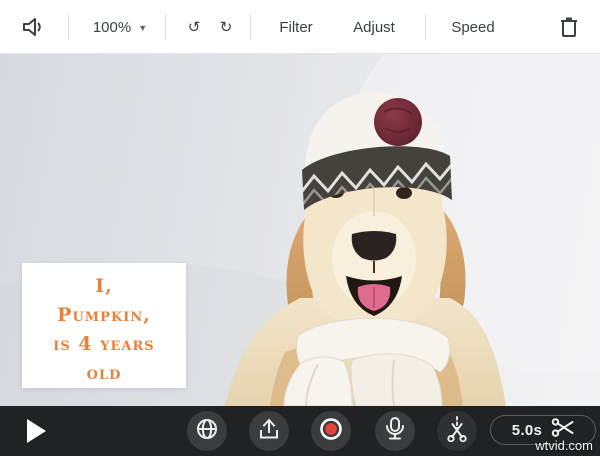 This screenshot has height=456, width=600. I want to click on rotate-ccw-icon: ↺, so click(194, 26).